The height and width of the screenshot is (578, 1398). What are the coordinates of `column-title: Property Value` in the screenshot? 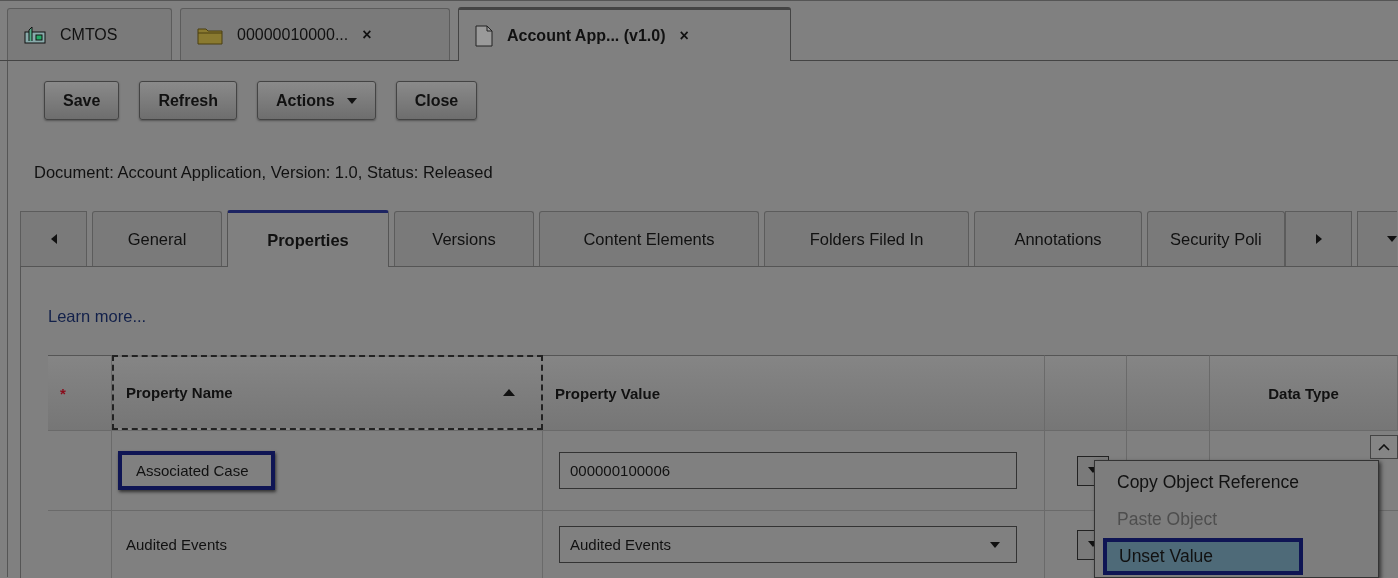 It's located at (608, 393).